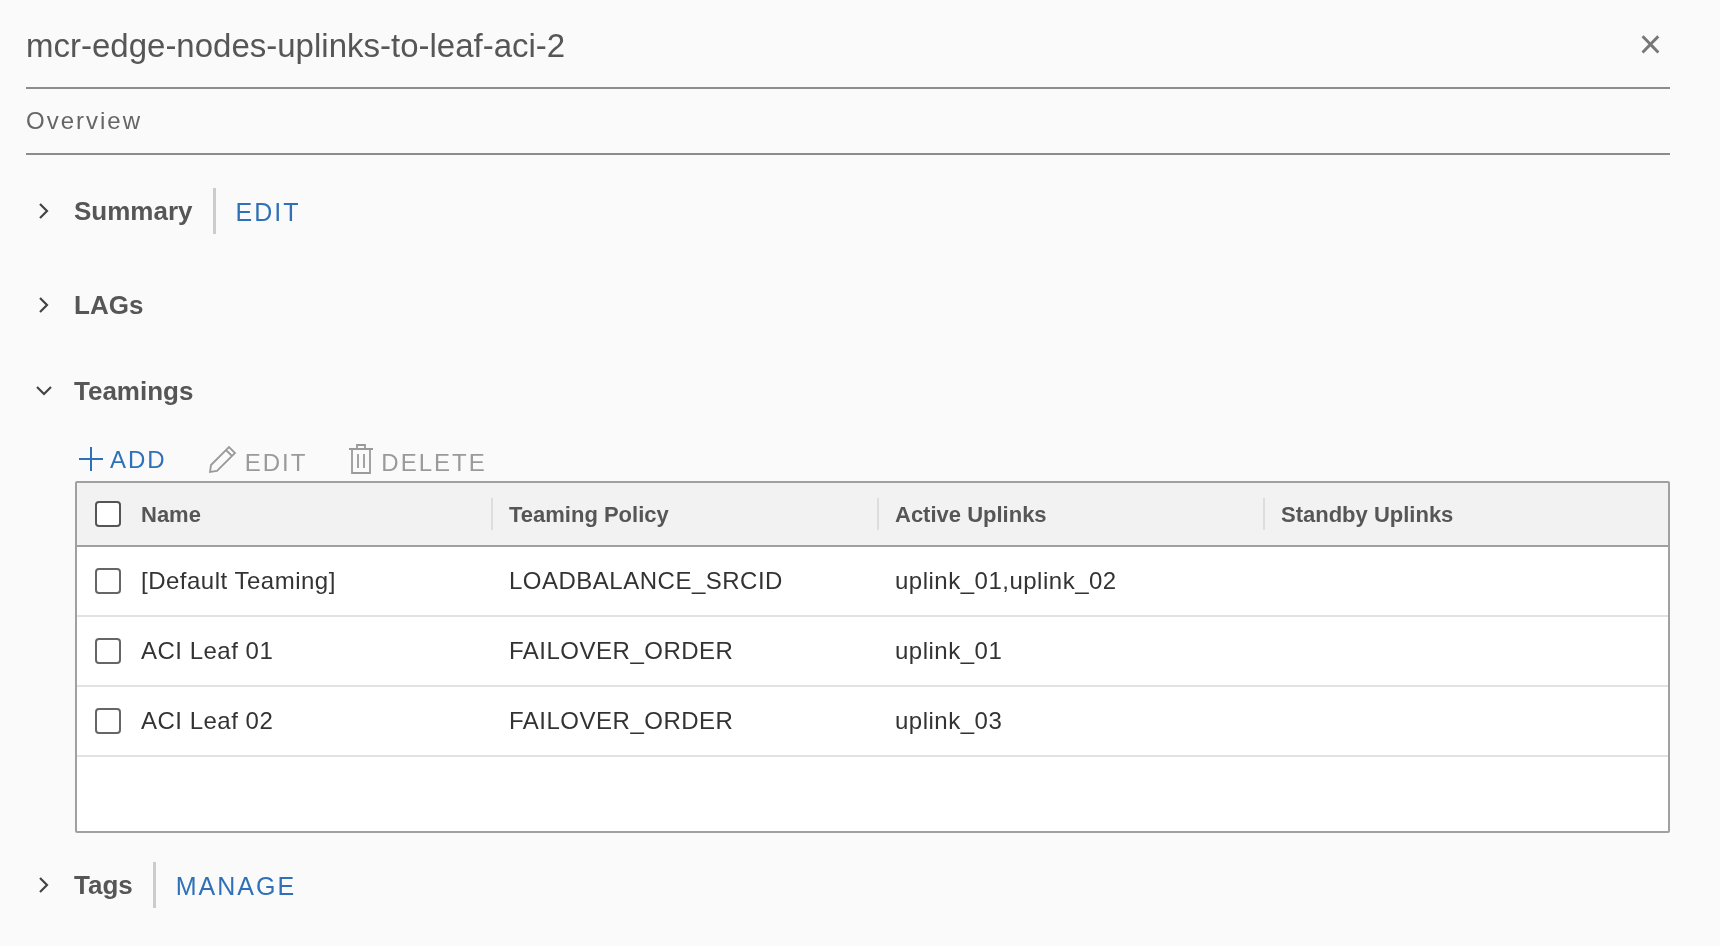 This screenshot has width=1720, height=946. Describe the element at coordinates (1006, 580) in the screenshot. I see `table-cell: uplink_01,uplink_02` at that location.